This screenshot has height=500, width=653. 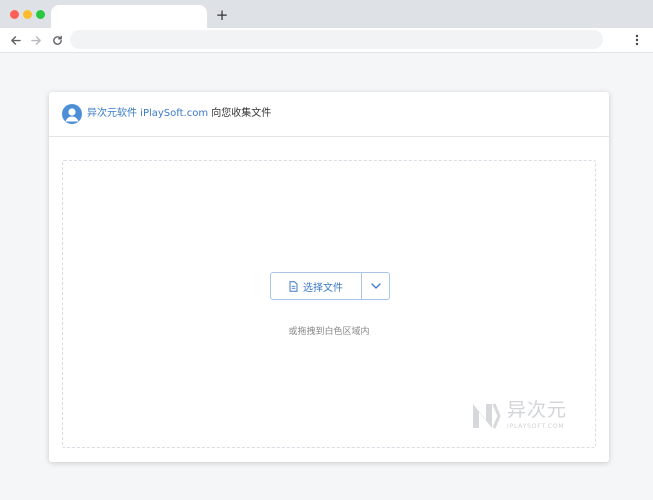 I want to click on maximize-window-button, so click(x=40, y=14).